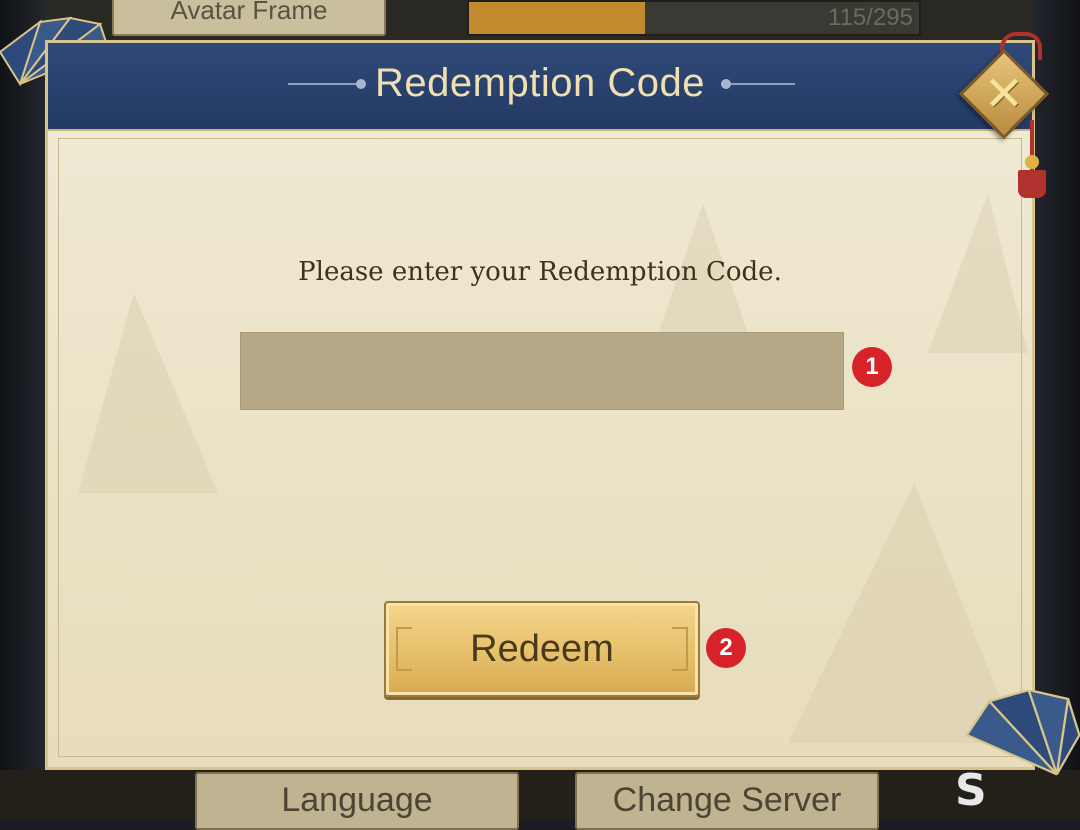 The image size is (1080, 830). What do you see at coordinates (22, 410) in the screenshot?
I see `background-left-panel` at bounding box center [22, 410].